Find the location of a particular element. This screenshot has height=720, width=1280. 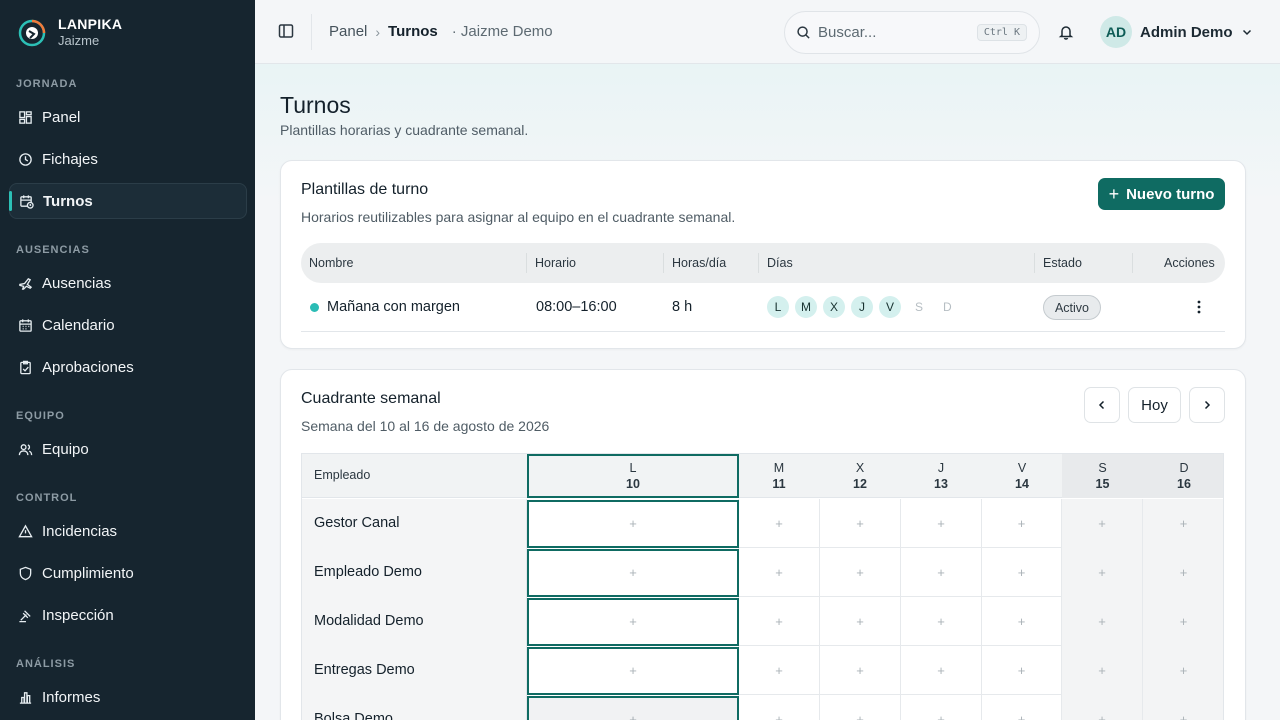

sidebar-item-calendario: Calendario is located at coordinates (128, 325).